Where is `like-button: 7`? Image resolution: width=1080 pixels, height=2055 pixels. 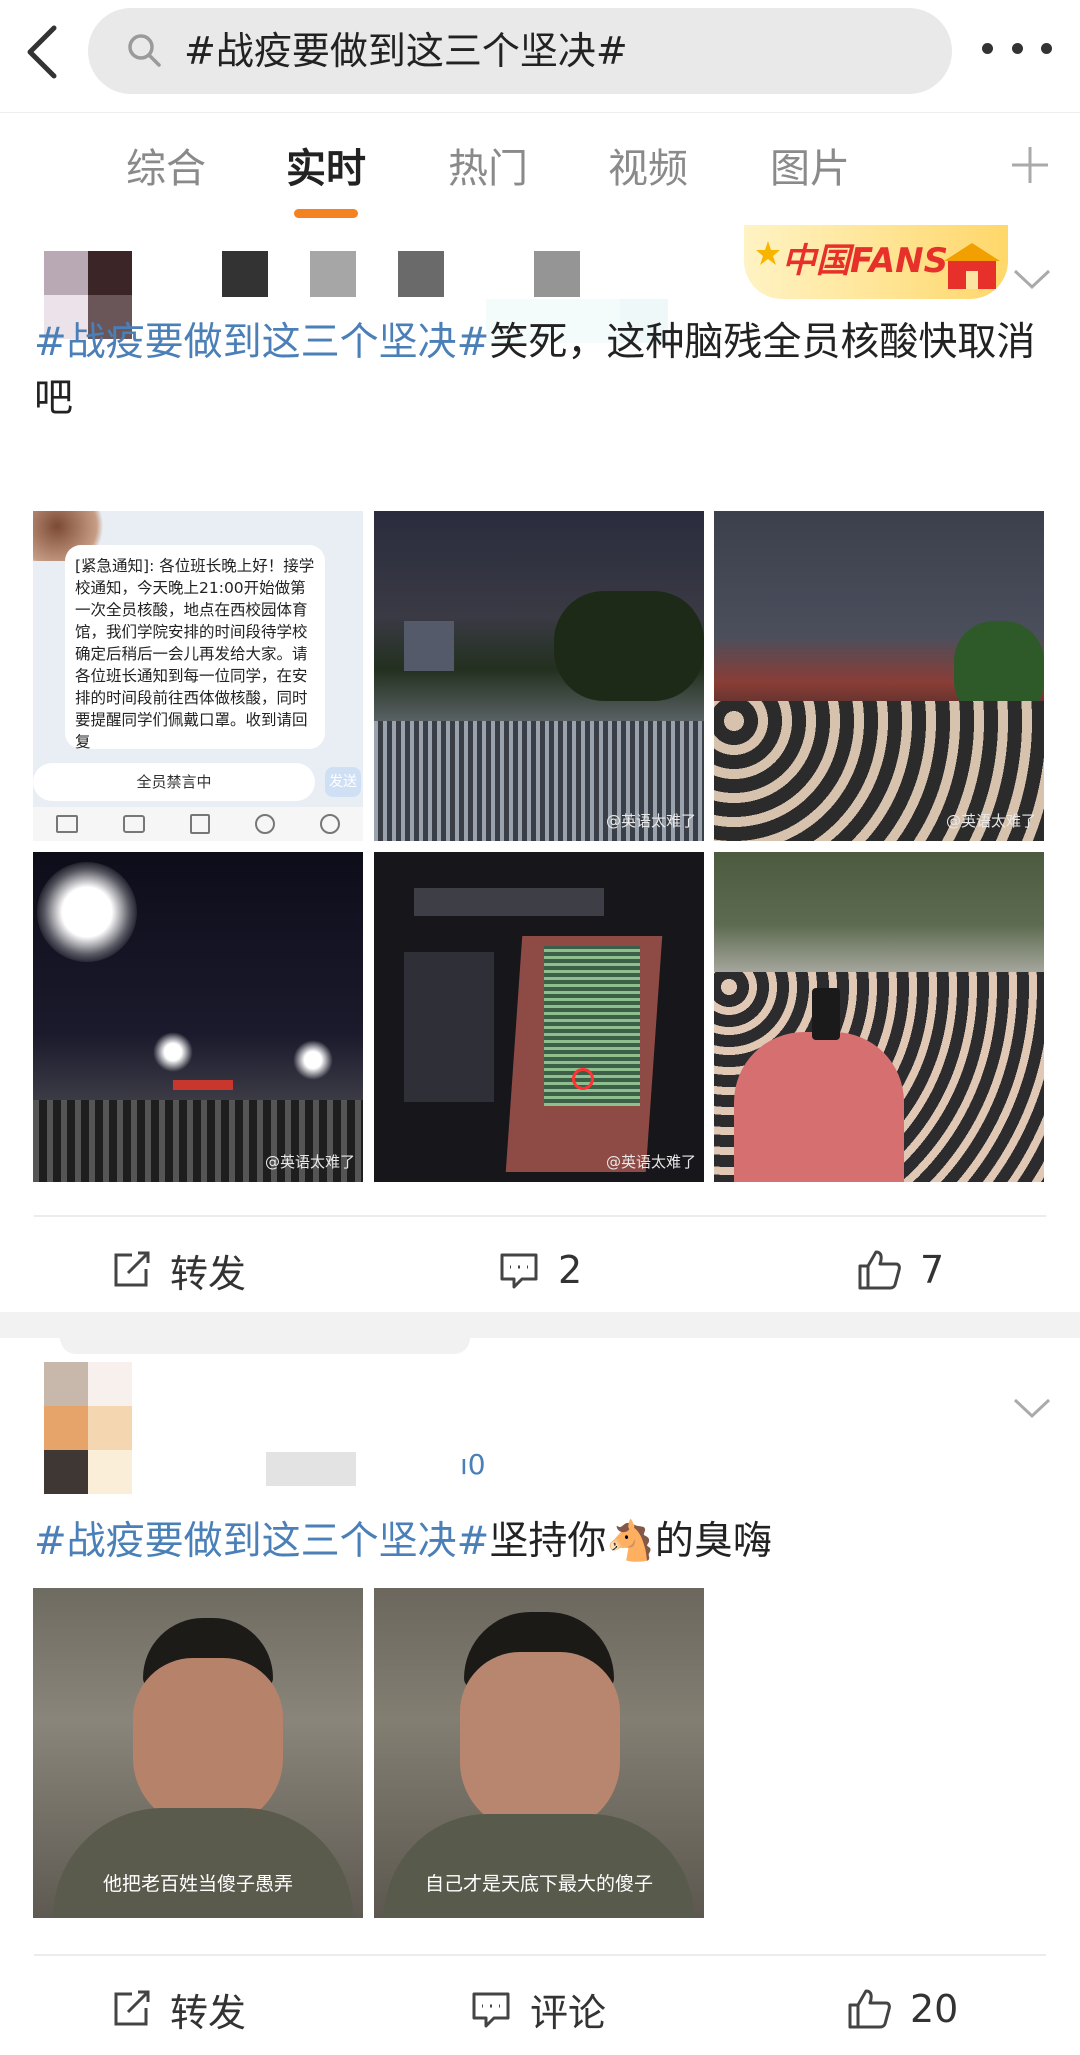 like-button: 7 is located at coordinates (900, 1270).